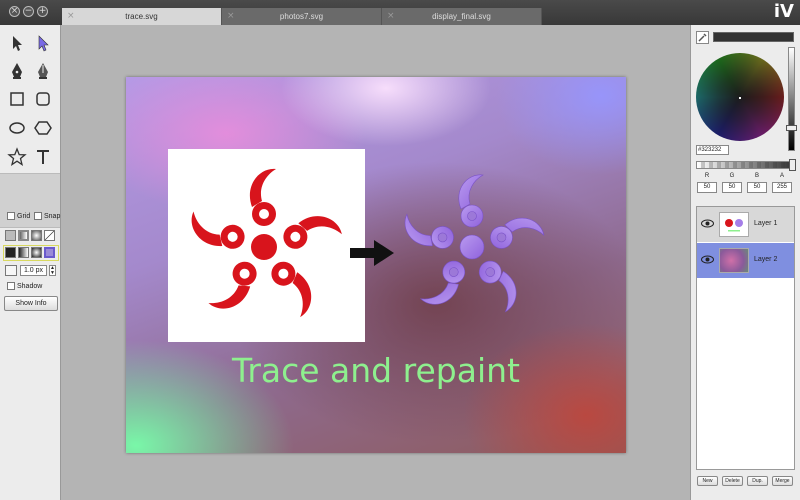 The image size is (800, 500). Describe the element at coordinates (42, 11) in the screenshot. I see `zoom-icon: +` at that location.